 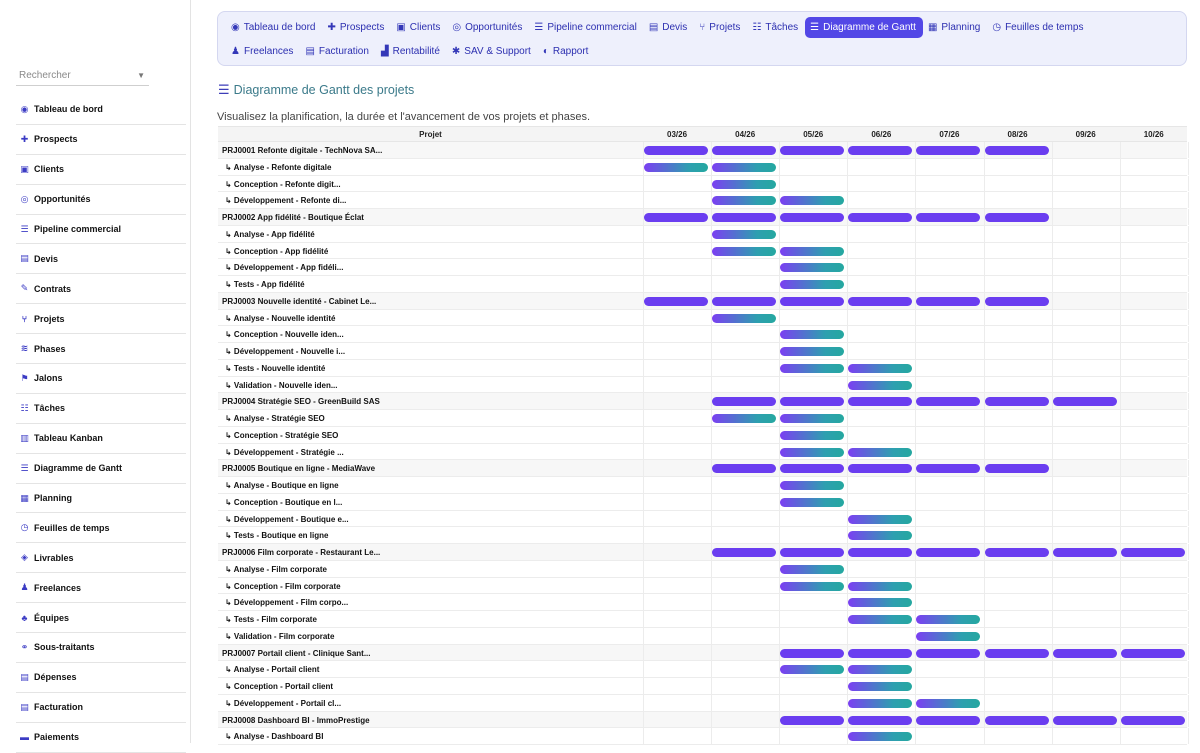 What do you see at coordinates (703, 720) in the screenshot?
I see `gantt-project-row: PRJ0008 Dashboard BI - ImmoPrestige` at bounding box center [703, 720].